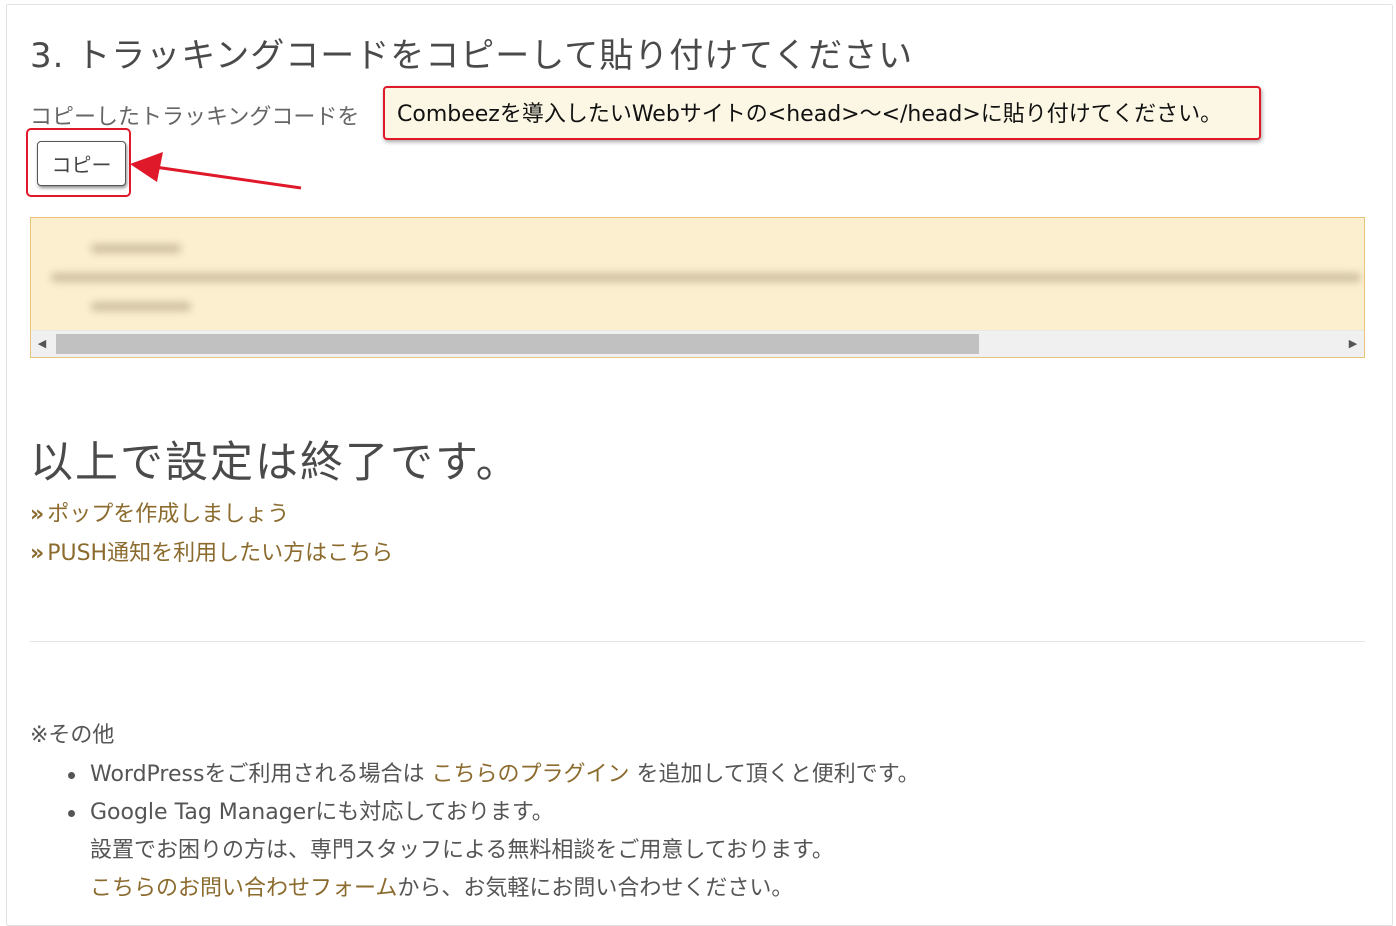 The image size is (1396, 926). Describe the element at coordinates (778, 774) in the screenshot. I see `wordpress-text-after: を追加して頂くと便利です。` at that location.